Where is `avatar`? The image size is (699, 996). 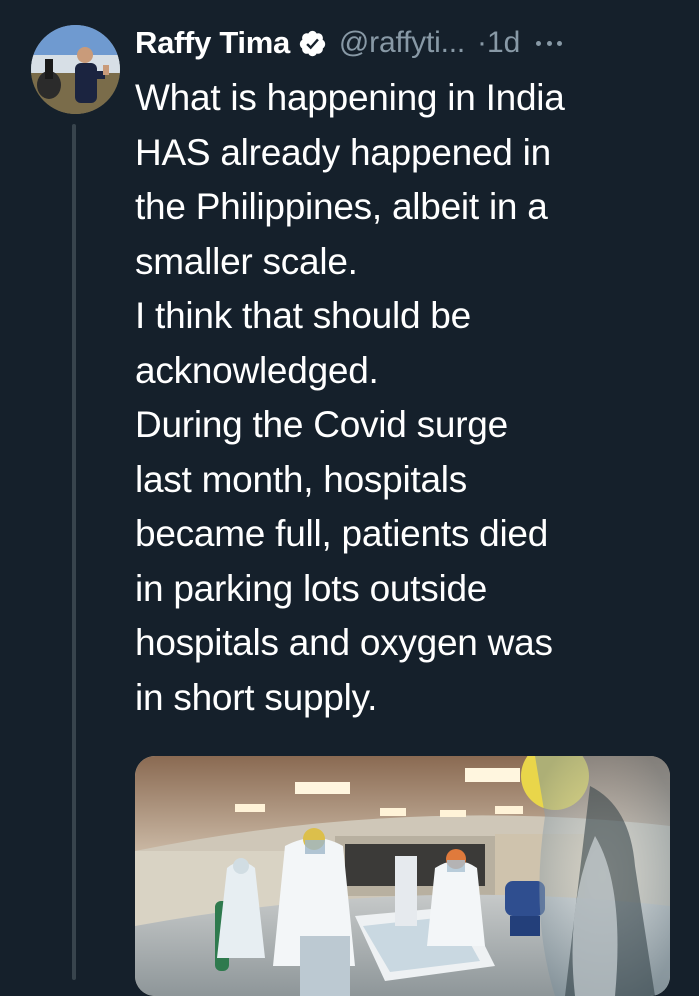 avatar is located at coordinates (75, 69).